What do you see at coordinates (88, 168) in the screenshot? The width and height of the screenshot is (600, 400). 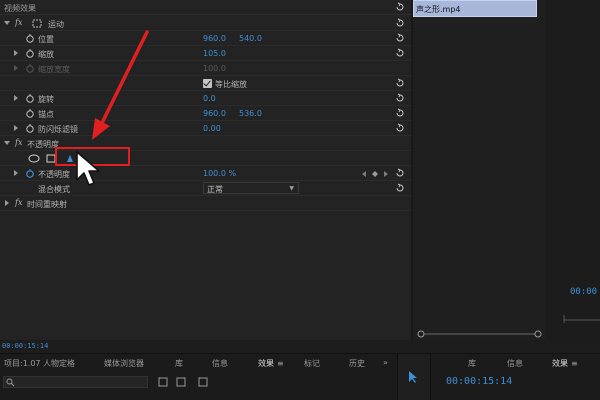 I see `mouse-cursor-icon` at bounding box center [88, 168].